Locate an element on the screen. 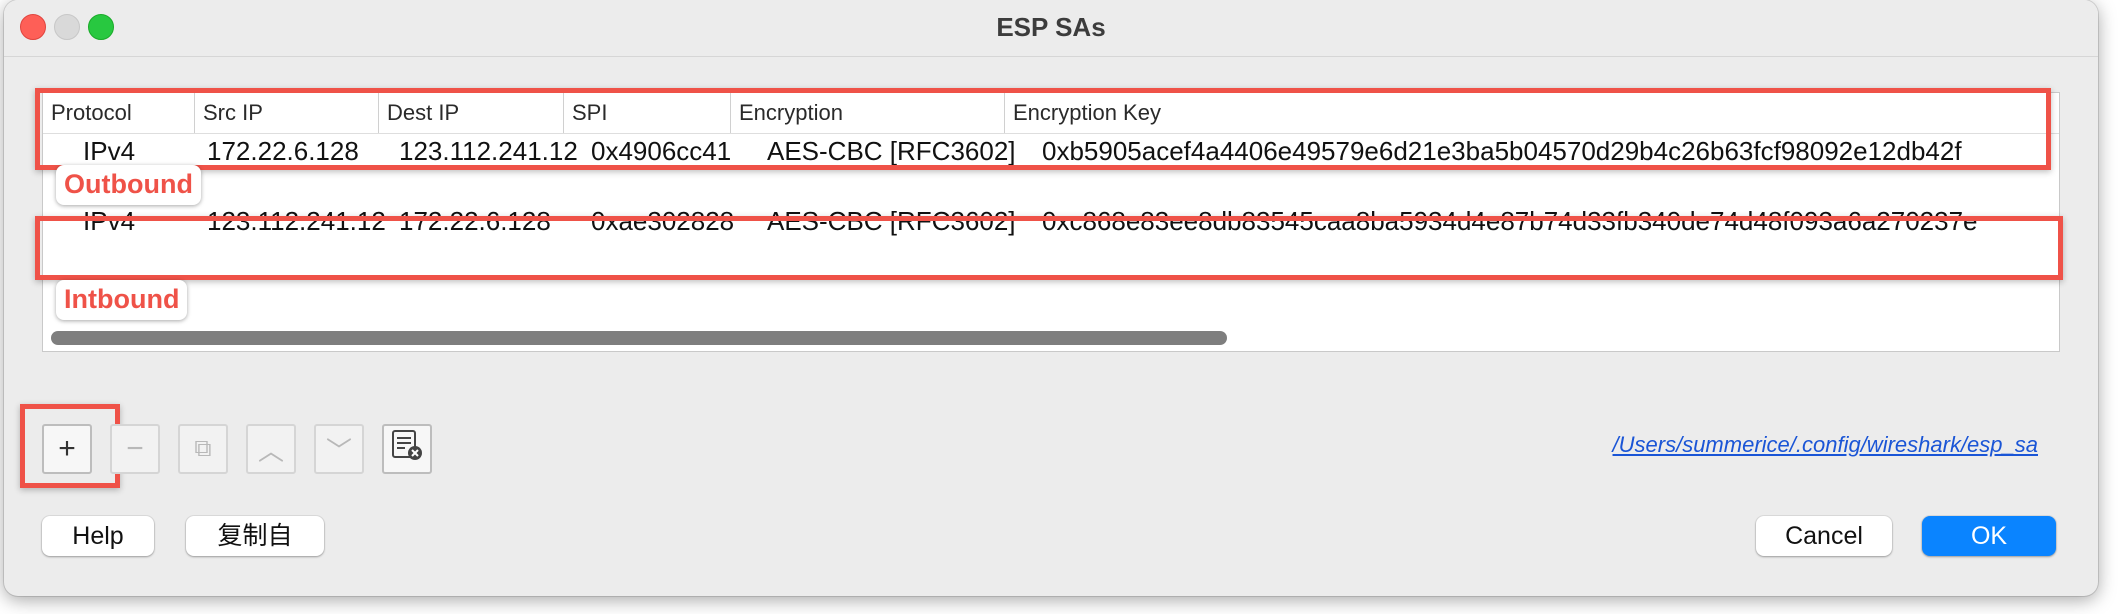 Image resolution: width=2118 pixels, height=614 pixels. clear-list-icon is located at coordinates (407, 449).